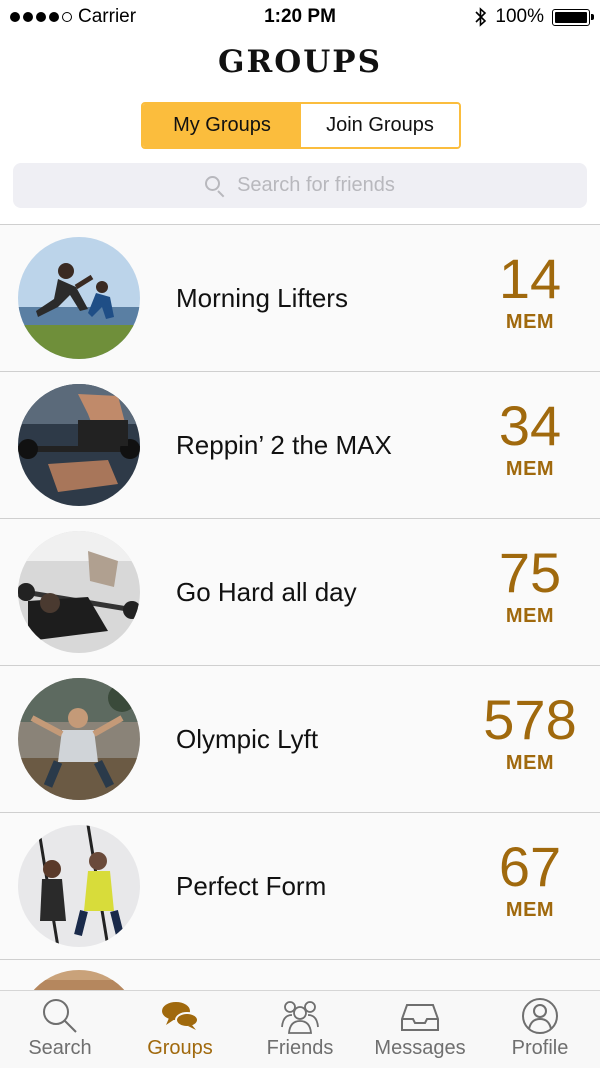  I want to click on member-count: 578 MEM, so click(530, 731).